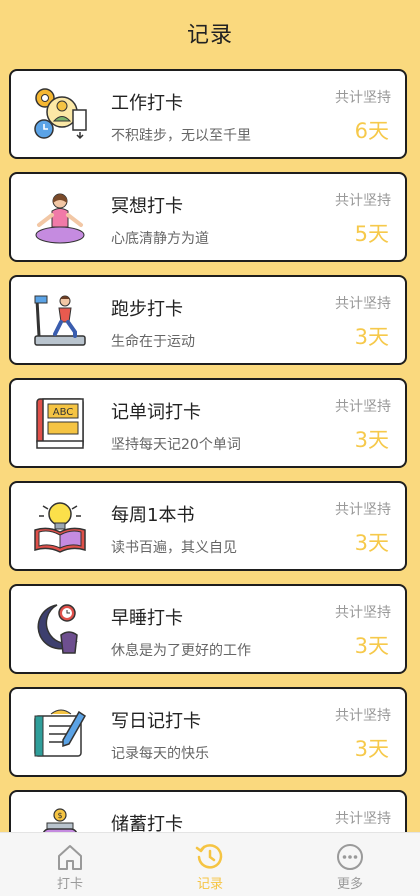 This screenshot has width=420, height=896. What do you see at coordinates (160, 754) in the screenshot?
I see `card-description: 记录每天的快乐` at bounding box center [160, 754].